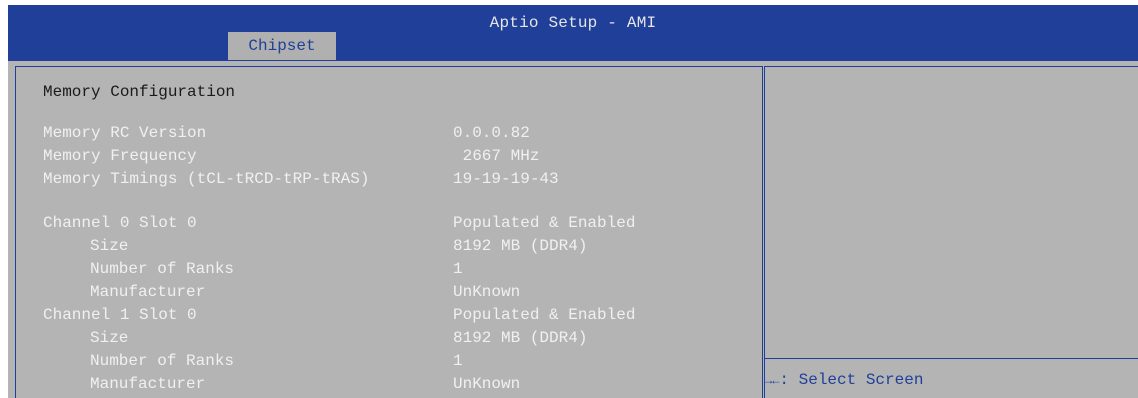 The height and width of the screenshot is (398, 1138). I want to click on info-row-ch1-ranks: Number of Ranks 1, so click(393, 363).